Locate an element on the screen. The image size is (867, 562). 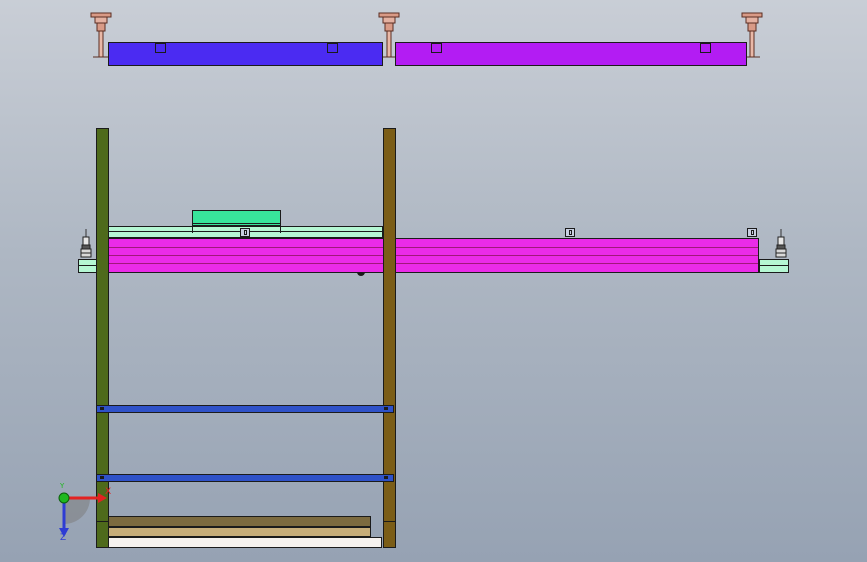
clamp-left-icon is located at coordinates (86, 244).